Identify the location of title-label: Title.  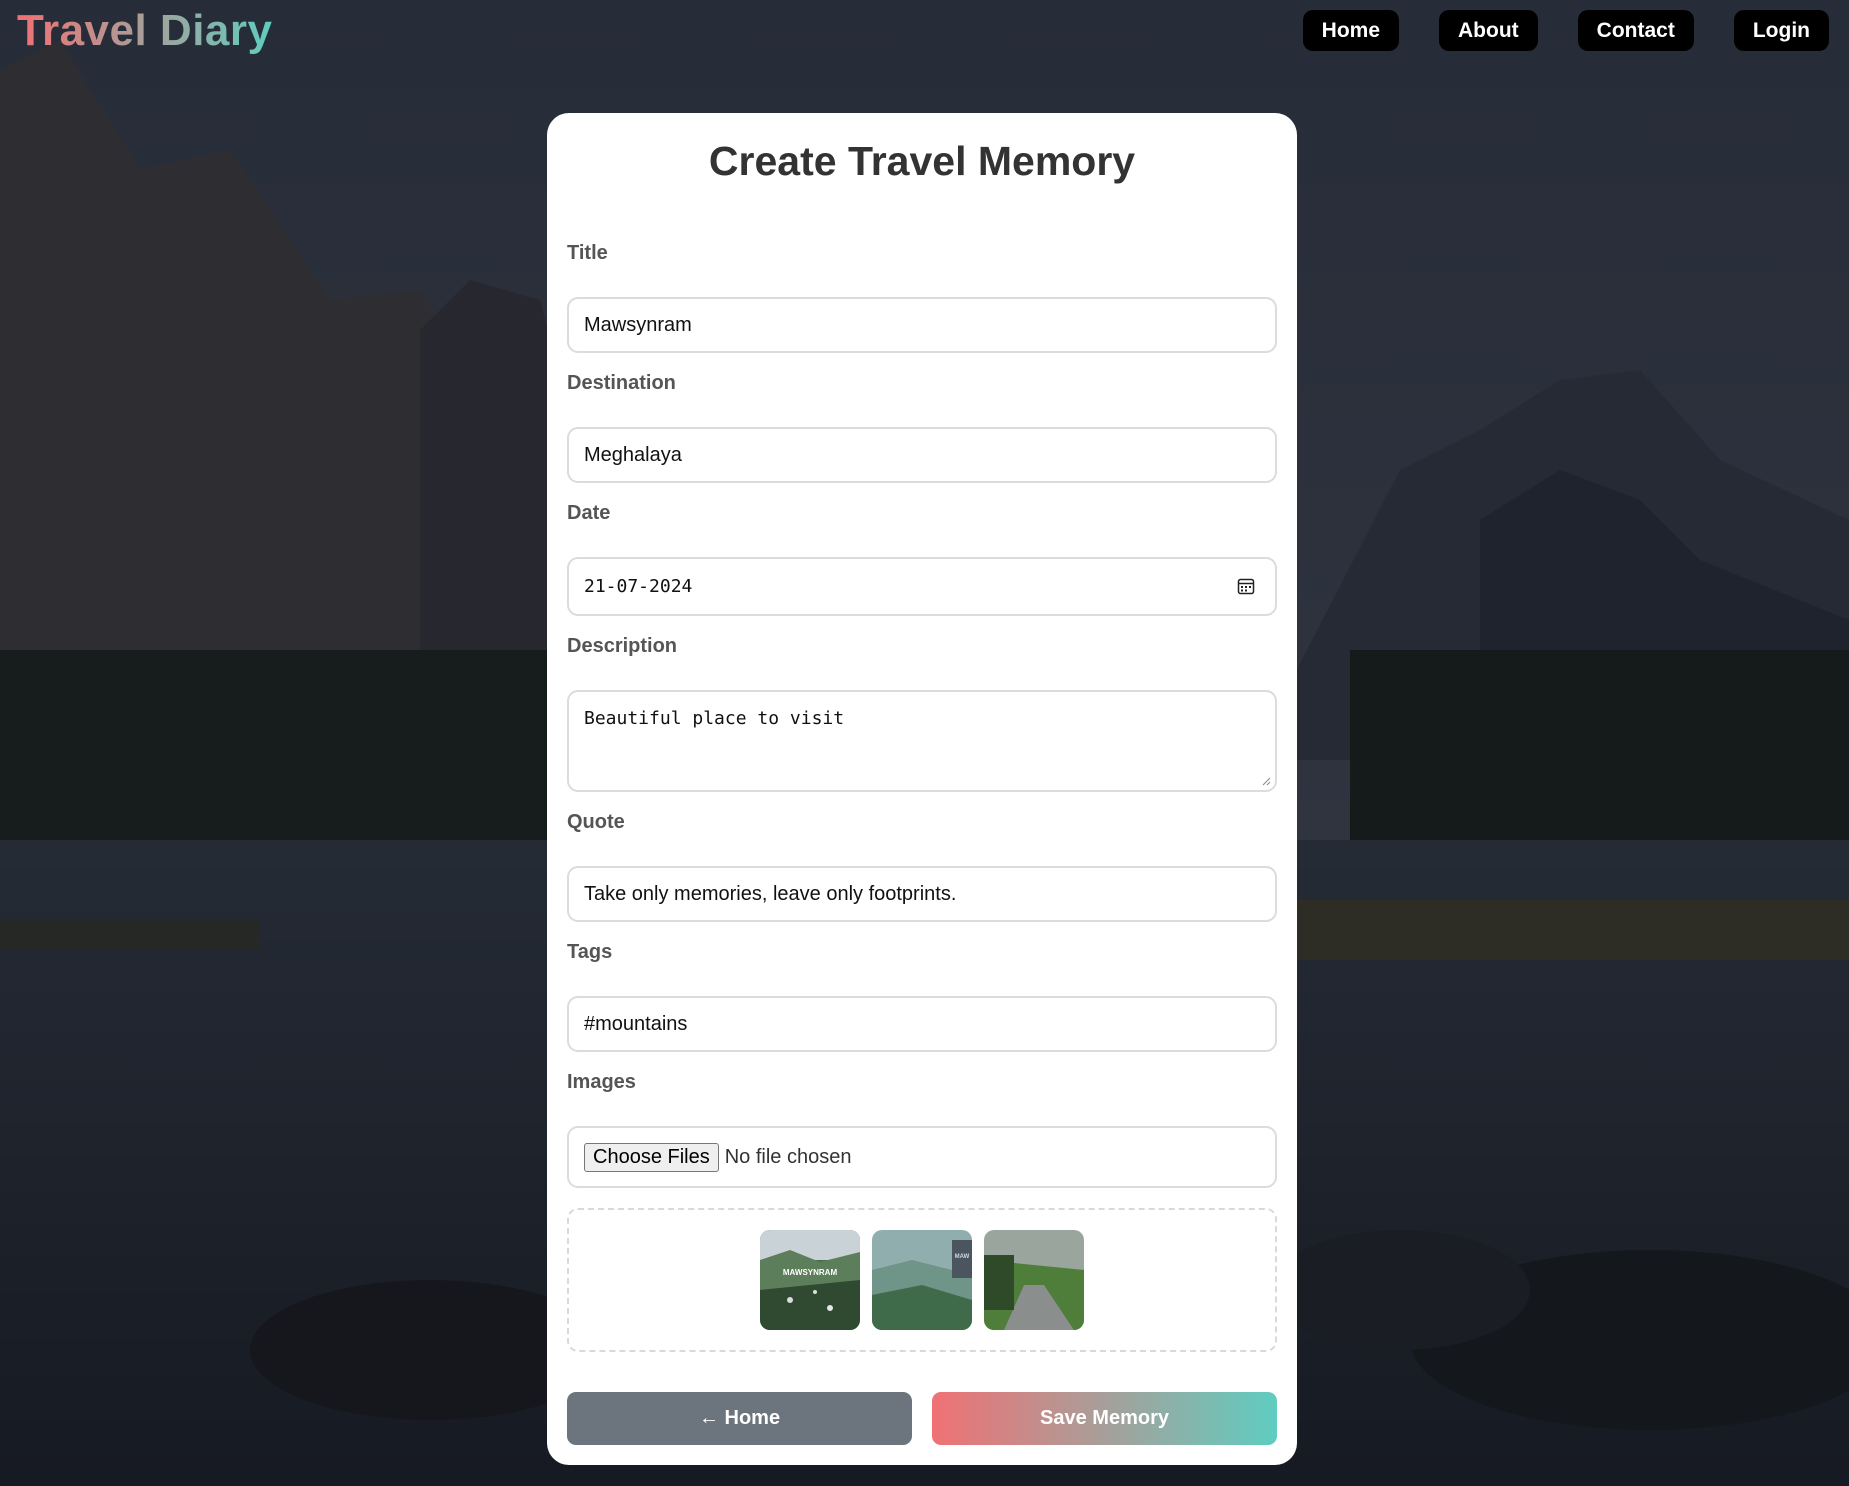
(587, 253).